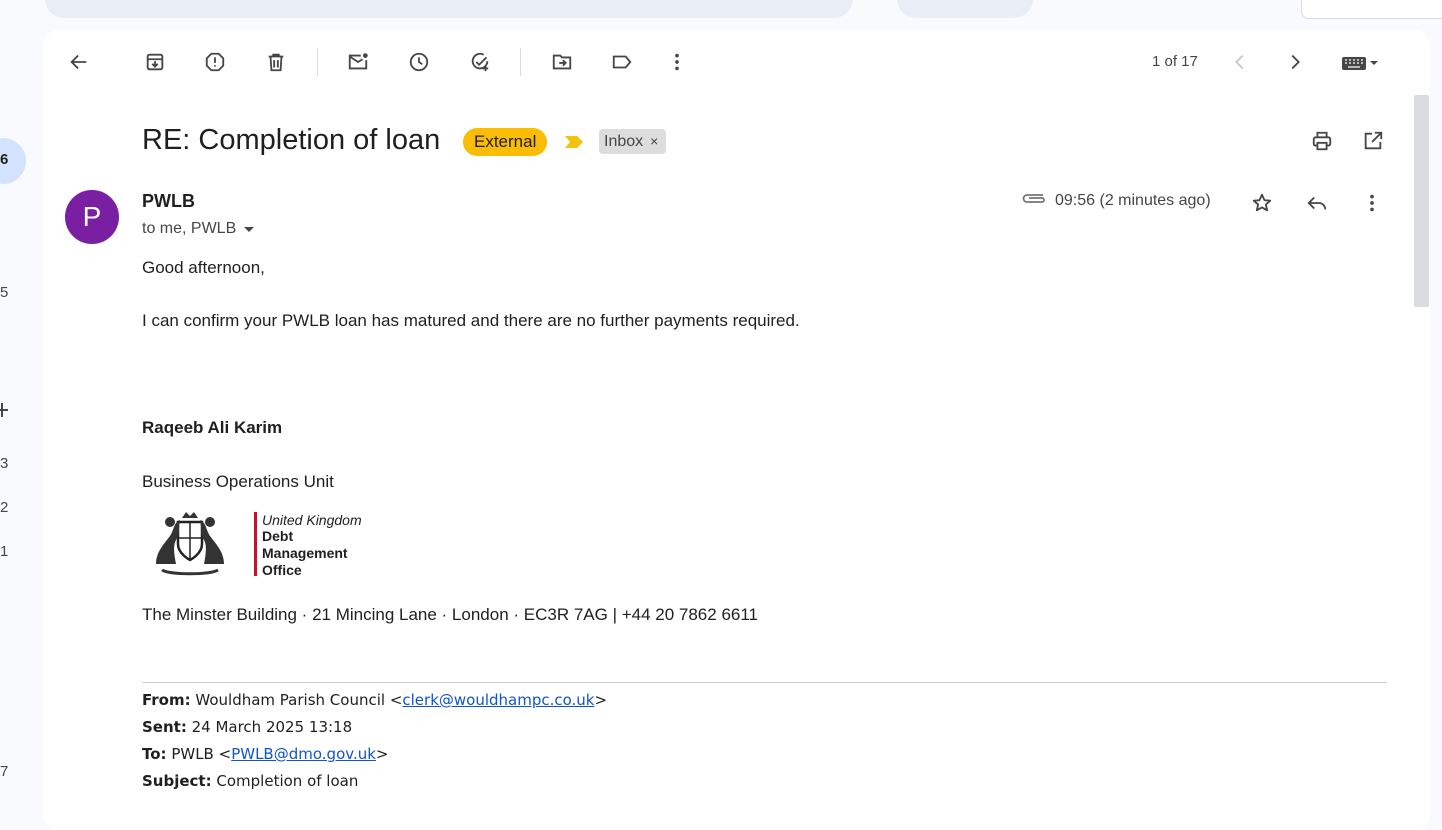 This screenshot has height=830, width=1442. I want to click on pager-count: 1 of 17, so click(1175, 61).